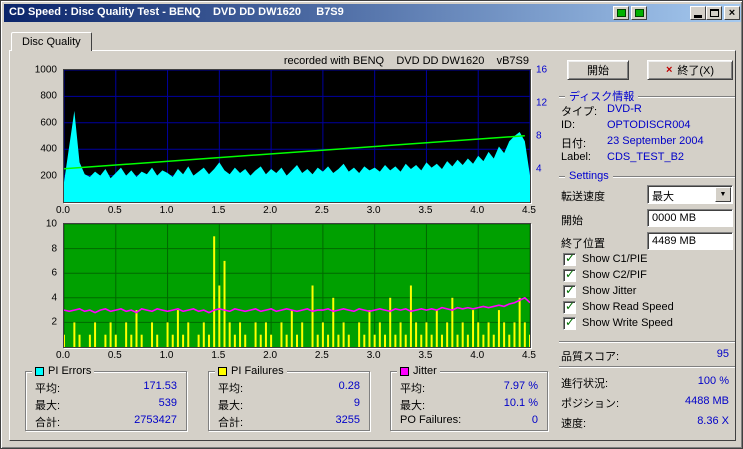 This screenshot has width=743, height=449. Describe the element at coordinates (583, 197) in the screenshot. I see `transfer-speed-label: 転送速度` at that location.